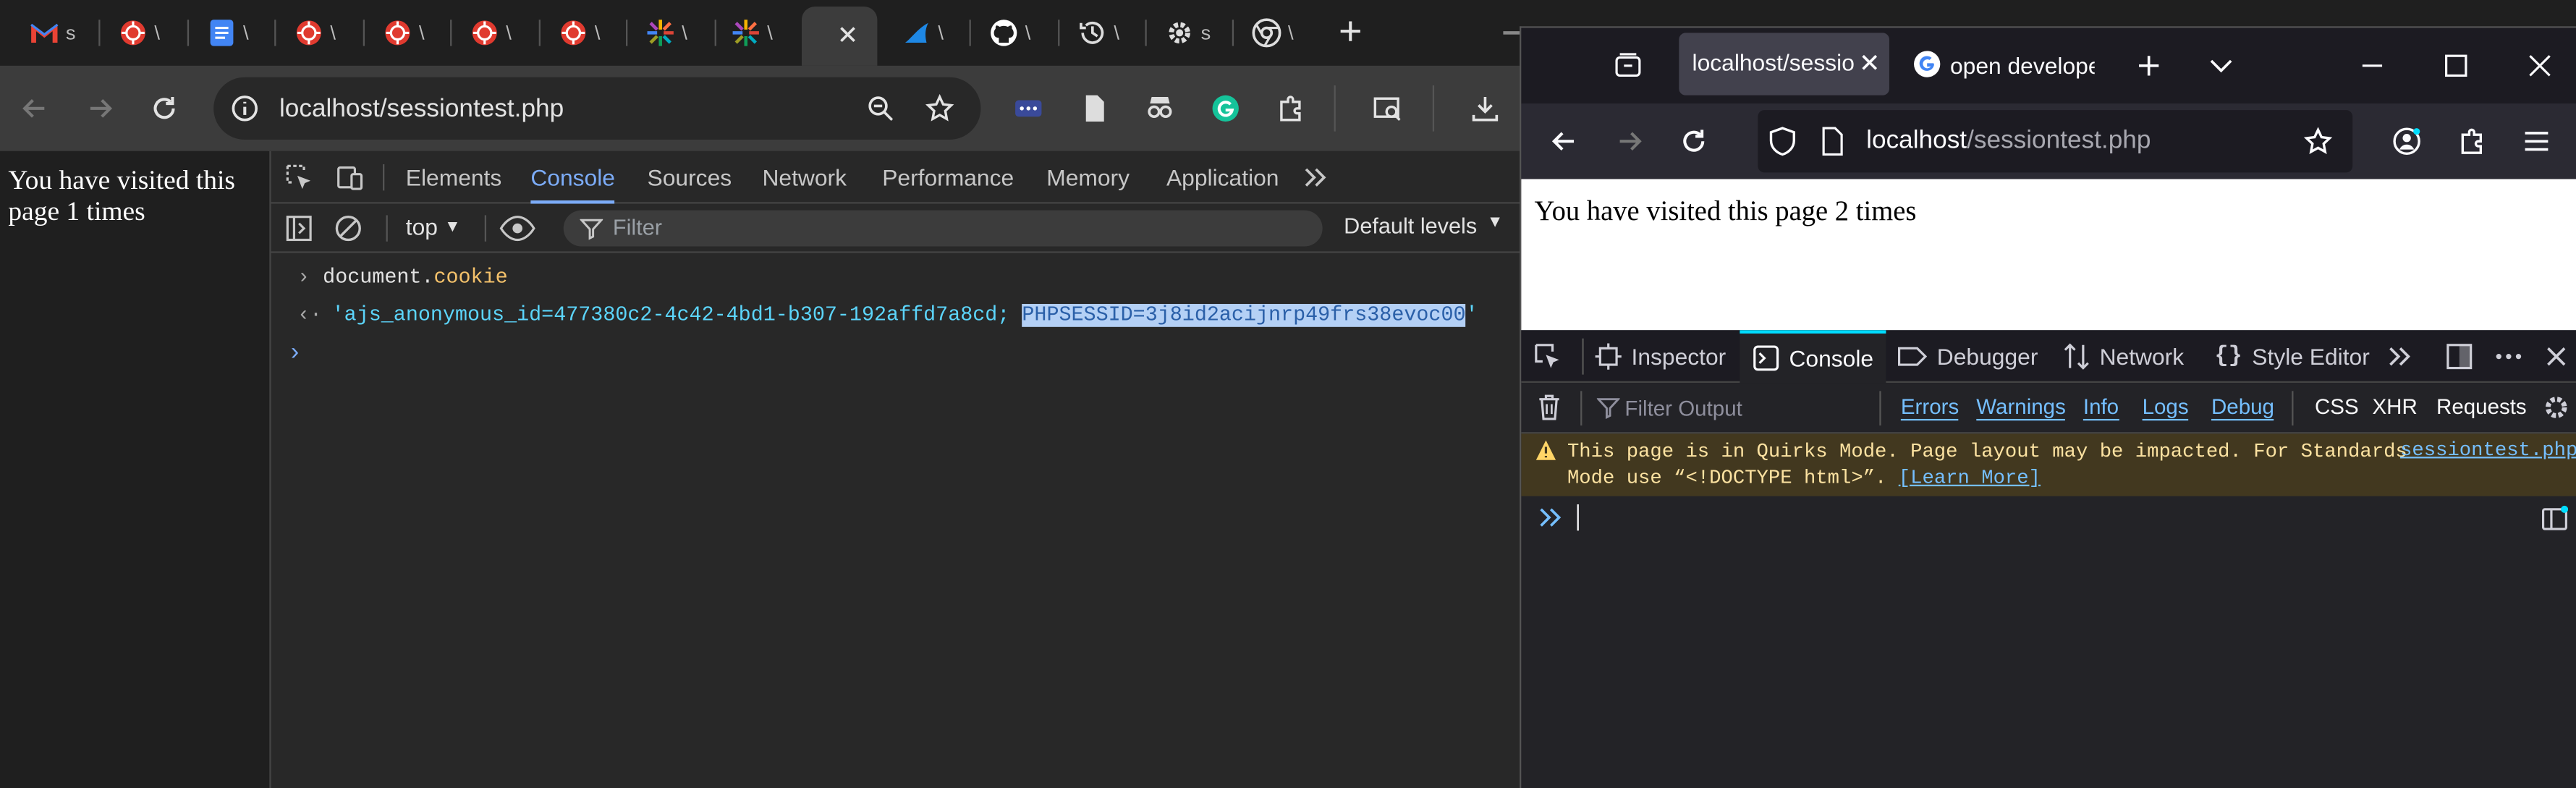 The height and width of the screenshot is (788, 2576). Describe the element at coordinates (295, 353) in the screenshot. I see `console-prompt-icon: ›` at that location.